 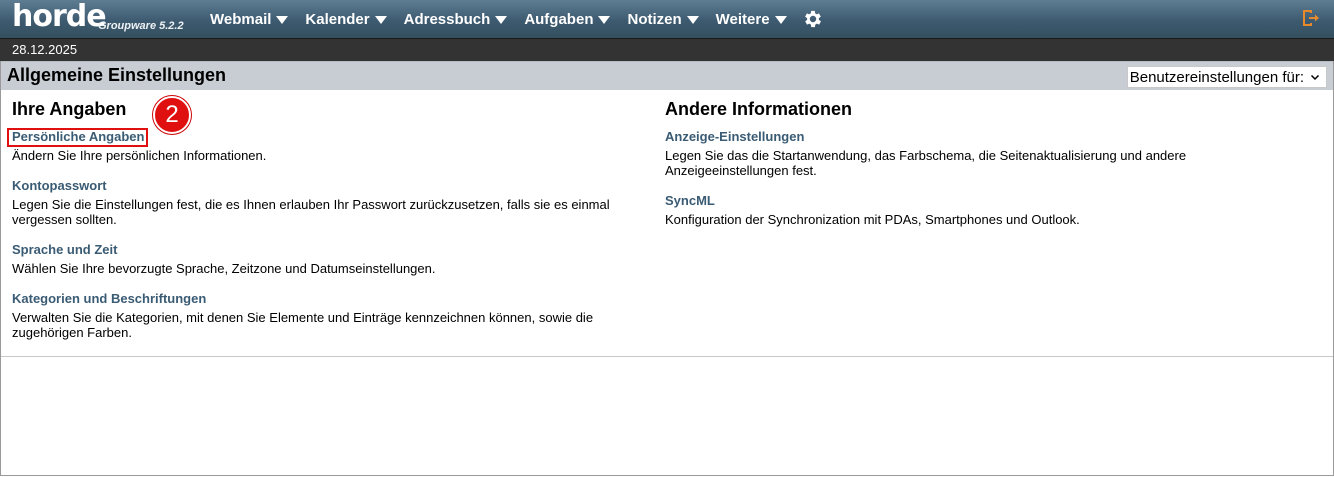 I want to click on syncml-link: SyncML, so click(x=690, y=201).